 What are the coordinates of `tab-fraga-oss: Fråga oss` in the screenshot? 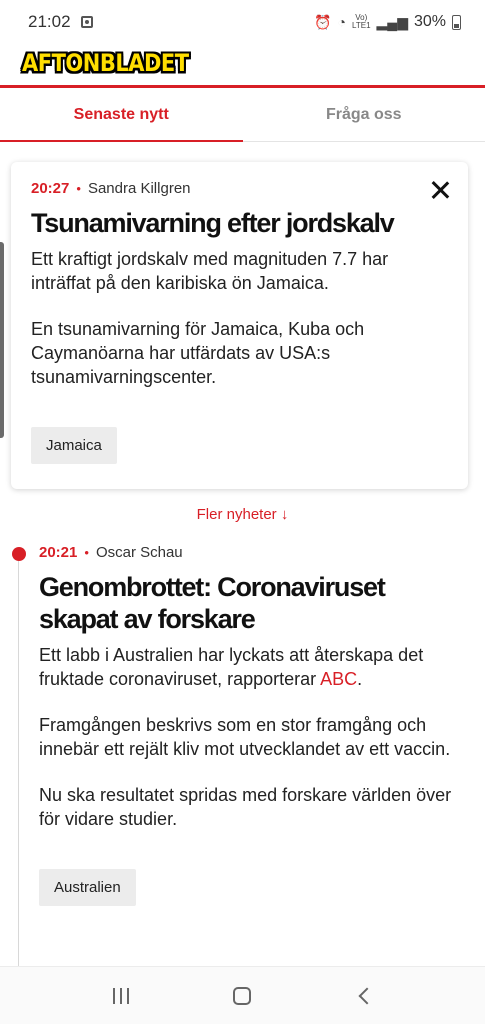 It's located at (364, 114).